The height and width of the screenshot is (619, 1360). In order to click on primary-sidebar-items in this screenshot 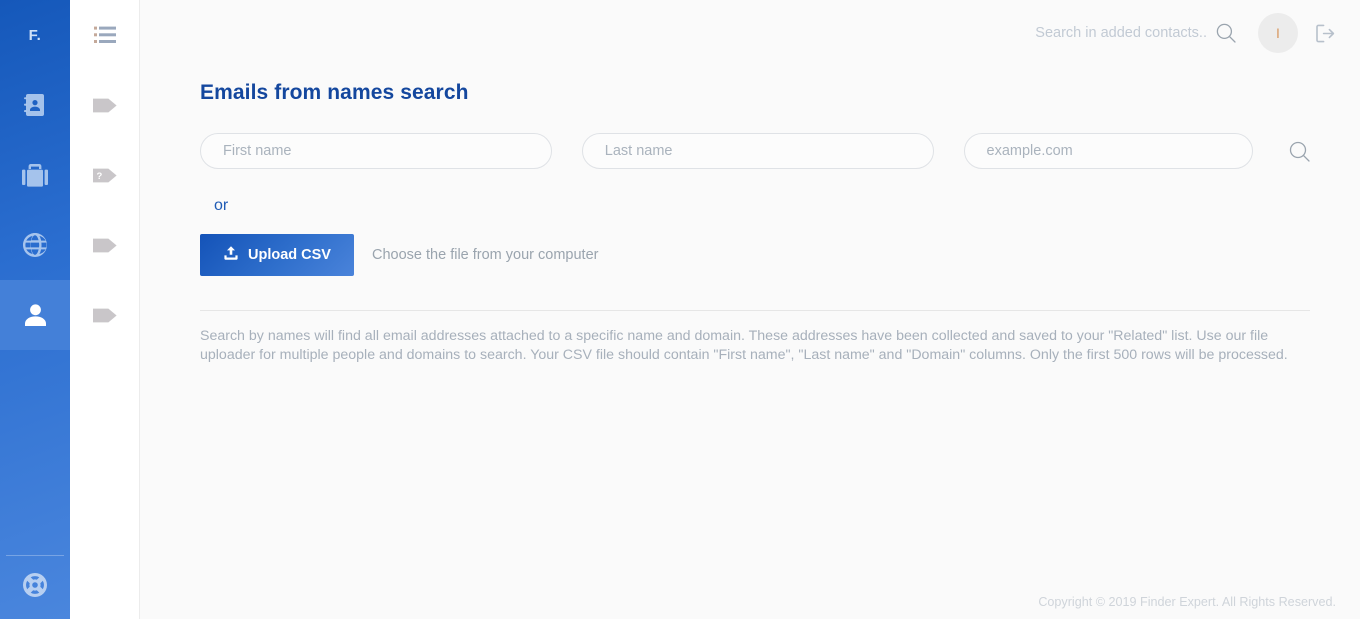, I will do `click(35, 210)`.